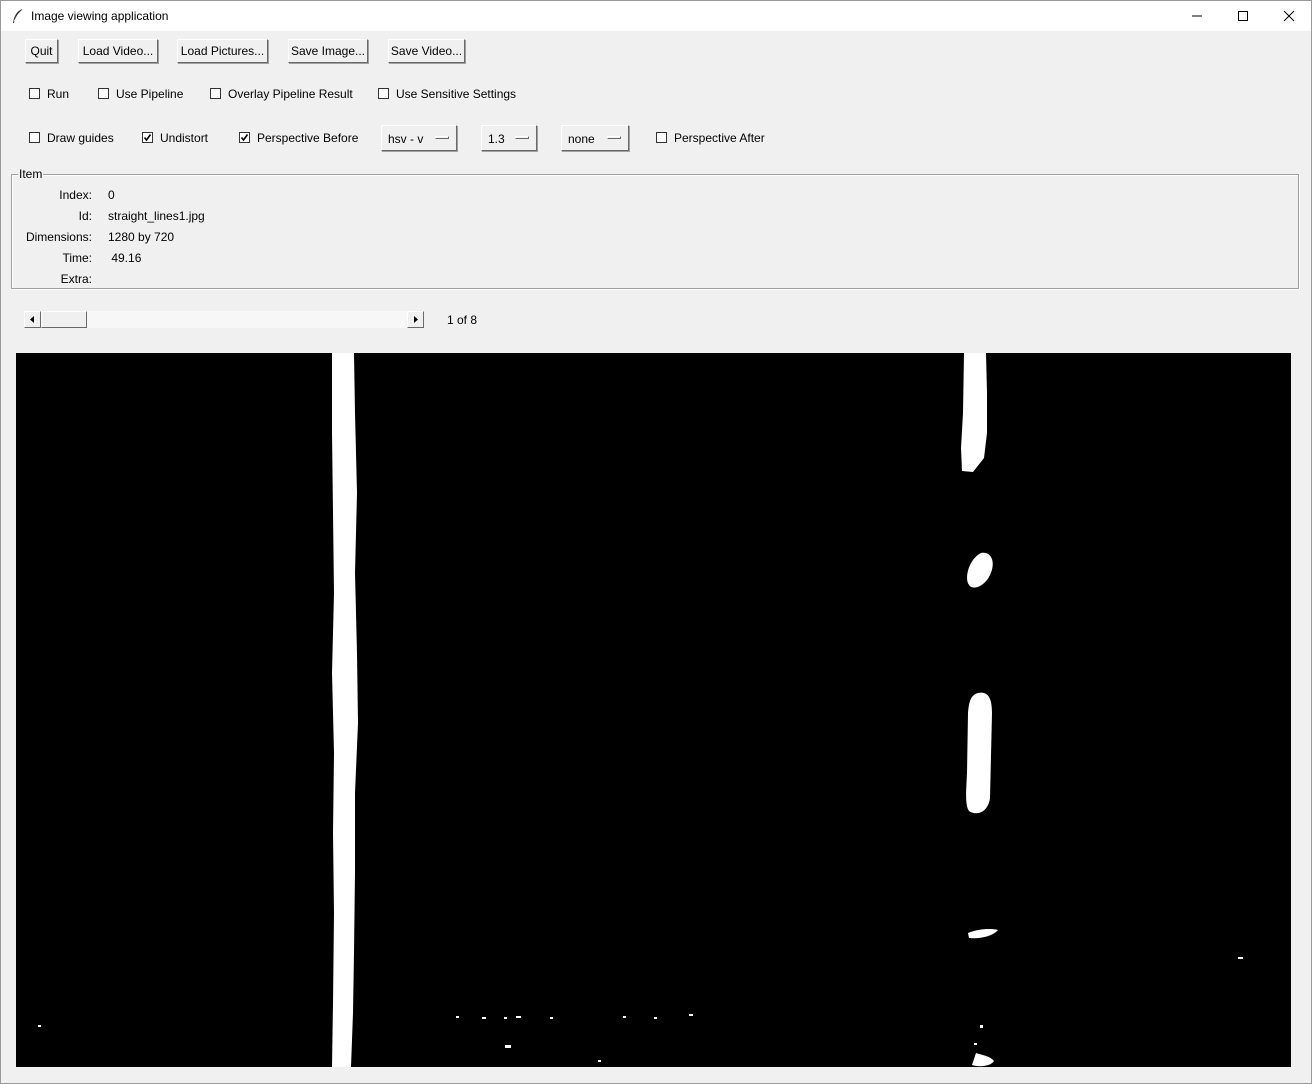 The image size is (1312, 1084). I want to click on scroll-thumb, so click(64, 319).